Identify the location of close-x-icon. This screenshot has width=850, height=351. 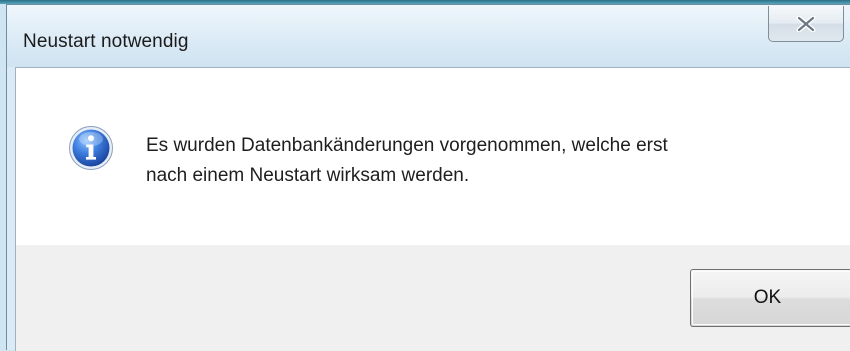
(806, 23).